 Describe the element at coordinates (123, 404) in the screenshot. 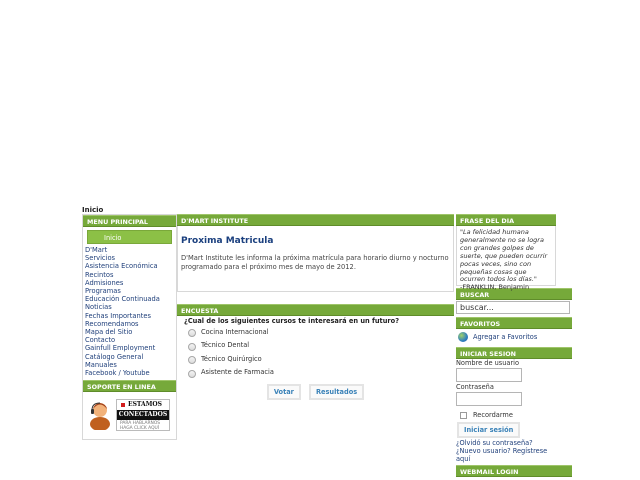

I see `status-dot-icon` at that location.